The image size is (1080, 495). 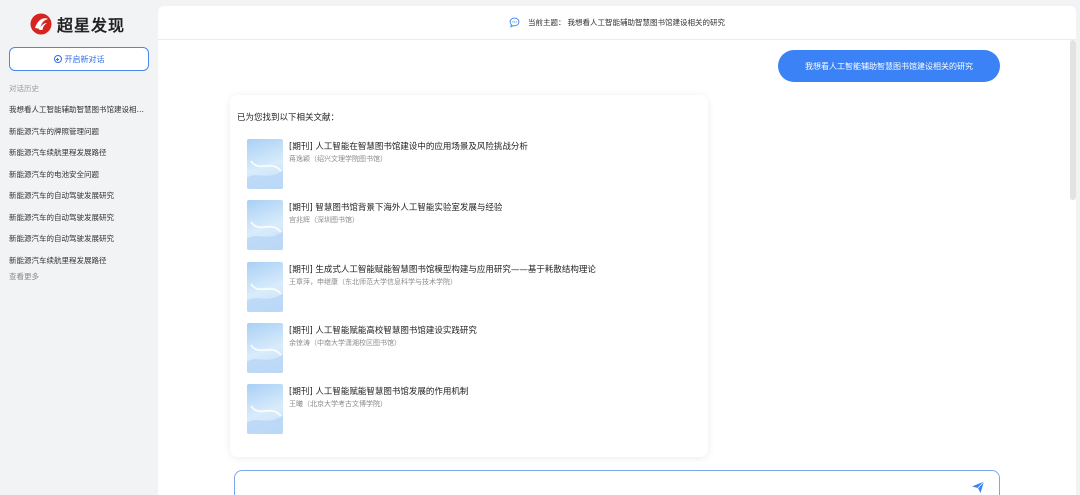 I want to click on reference-item: [期刊] 智慧图书馆背景下海外人工智能实验室发展与经验 宫兆辉（深圳图书馆）, so click(x=467, y=225).